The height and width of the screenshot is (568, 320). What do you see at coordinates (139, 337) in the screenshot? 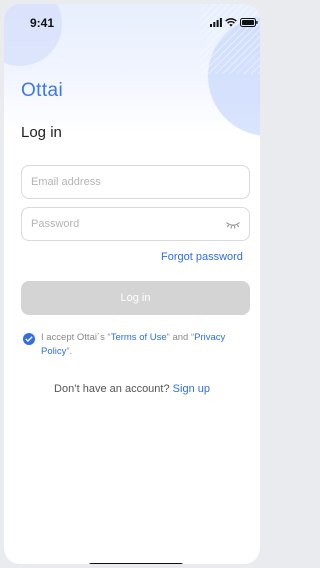
I see `terms-of-use-link: Terms of Use` at bounding box center [139, 337].